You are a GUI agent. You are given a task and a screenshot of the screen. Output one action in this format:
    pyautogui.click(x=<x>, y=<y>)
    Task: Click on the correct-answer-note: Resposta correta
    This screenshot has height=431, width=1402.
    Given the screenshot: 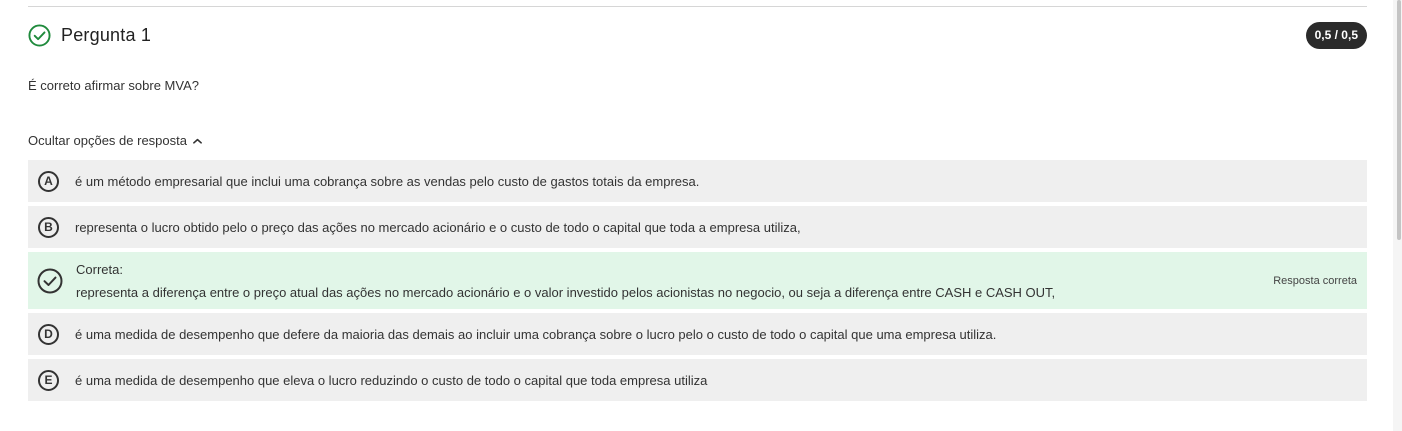 What is the action you would take?
    pyautogui.click(x=1315, y=281)
    